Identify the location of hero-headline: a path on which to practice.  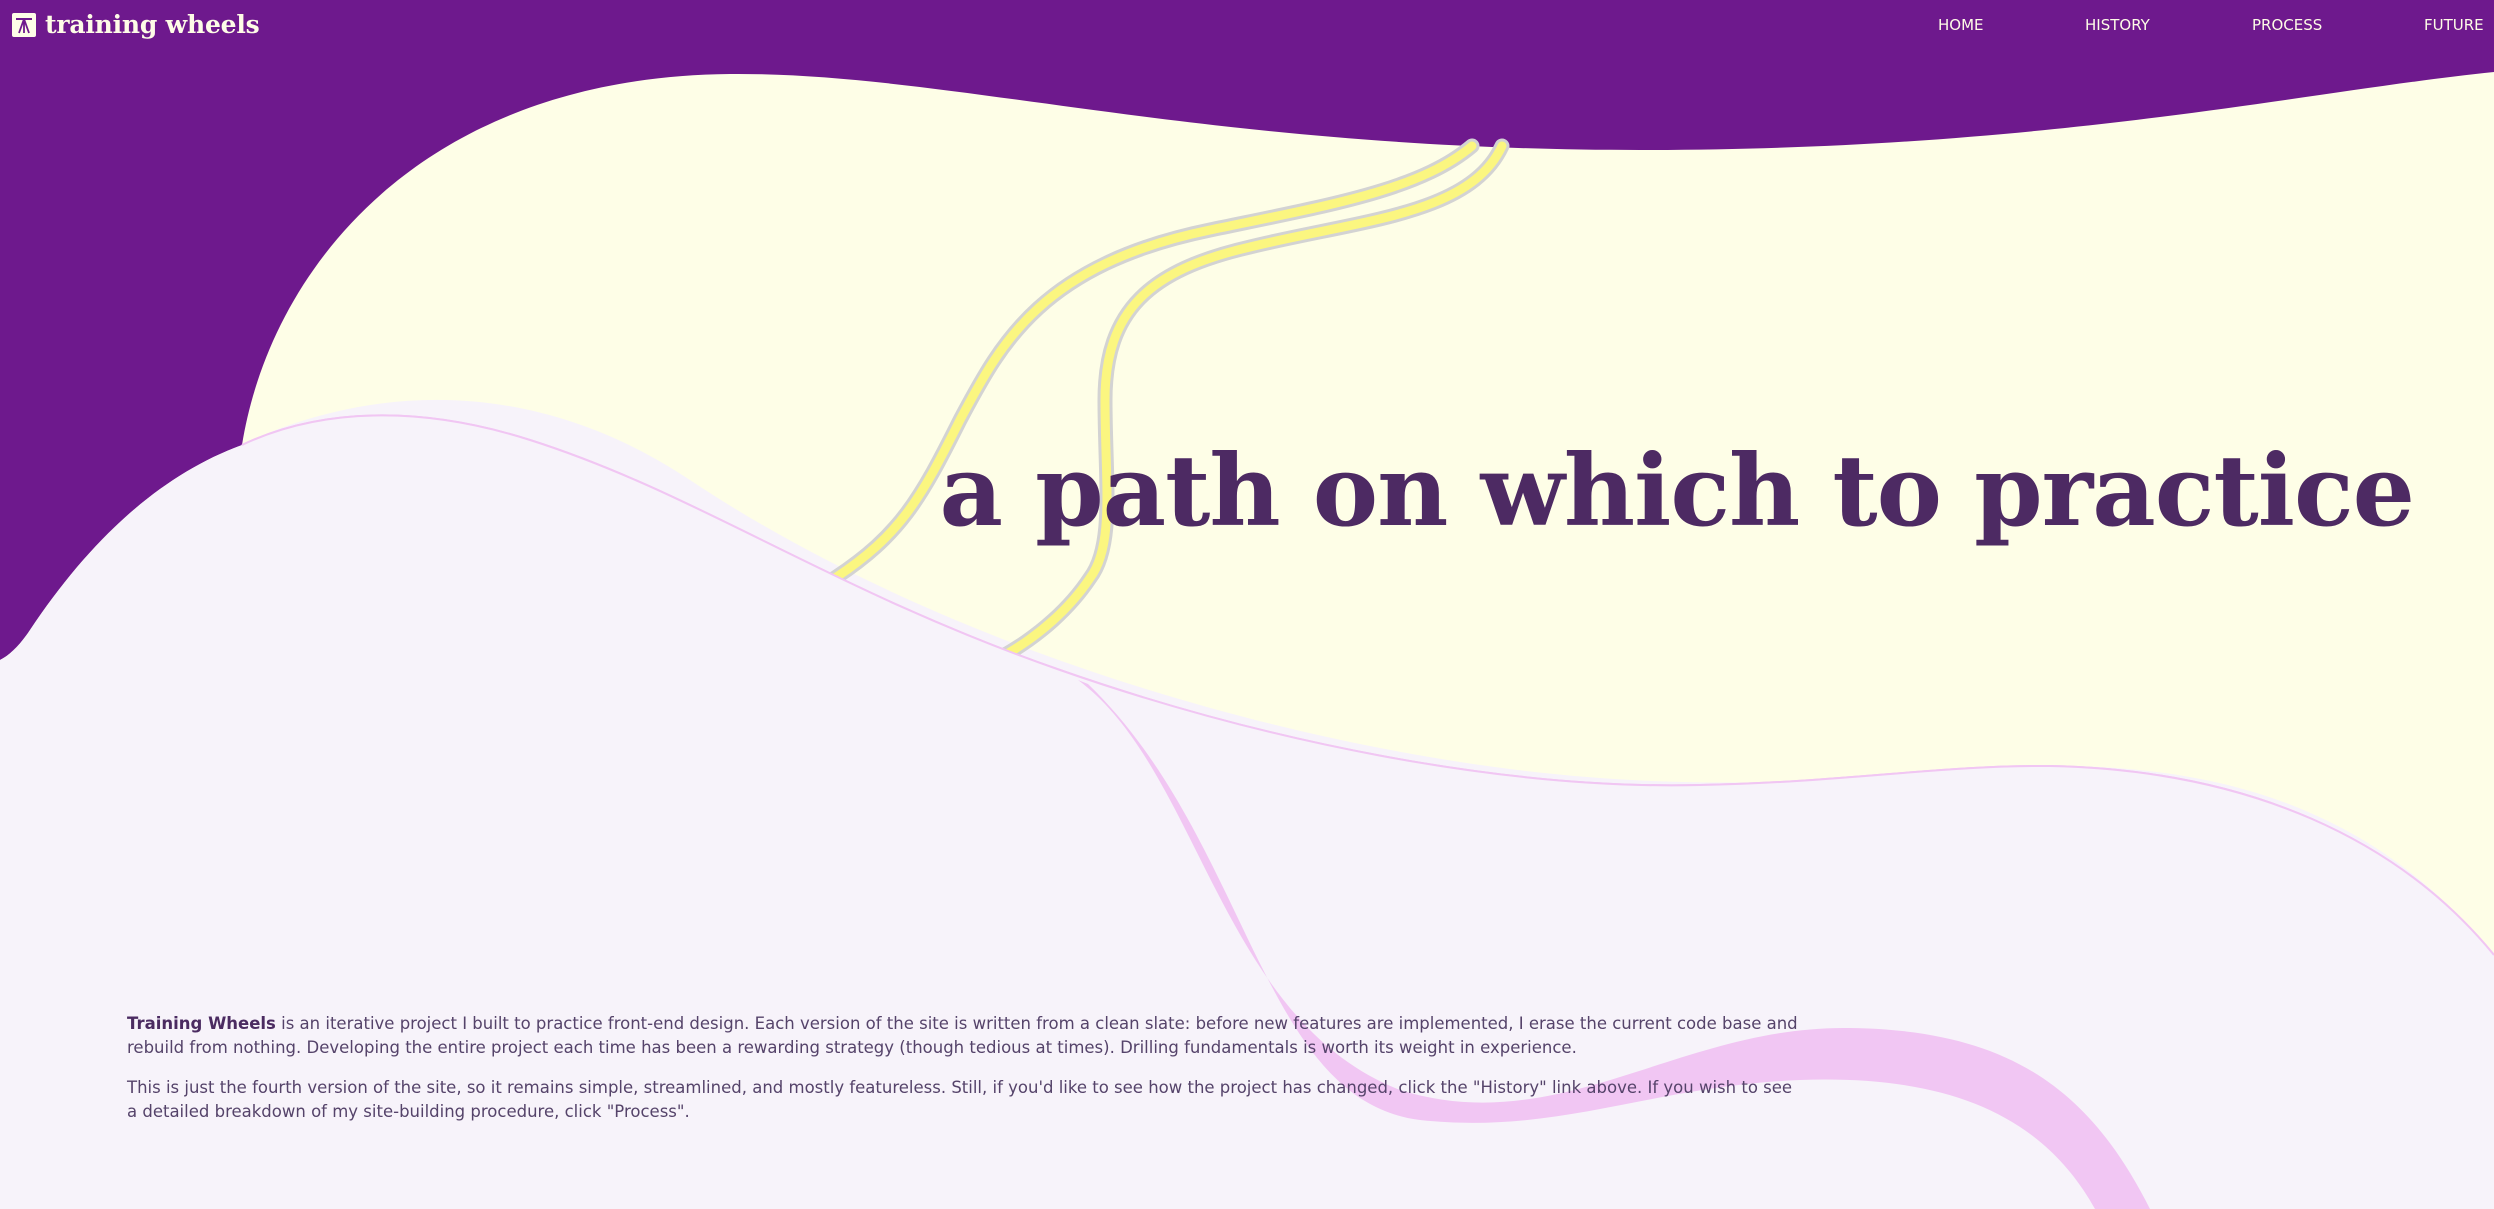
(1677, 491).